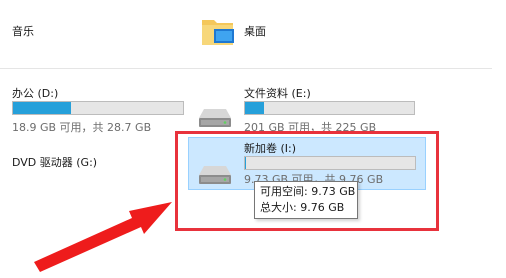  What do you see at coordinates (246, 68) in the screenshot?
I see `section-divider` at bounding box center [246, 68].